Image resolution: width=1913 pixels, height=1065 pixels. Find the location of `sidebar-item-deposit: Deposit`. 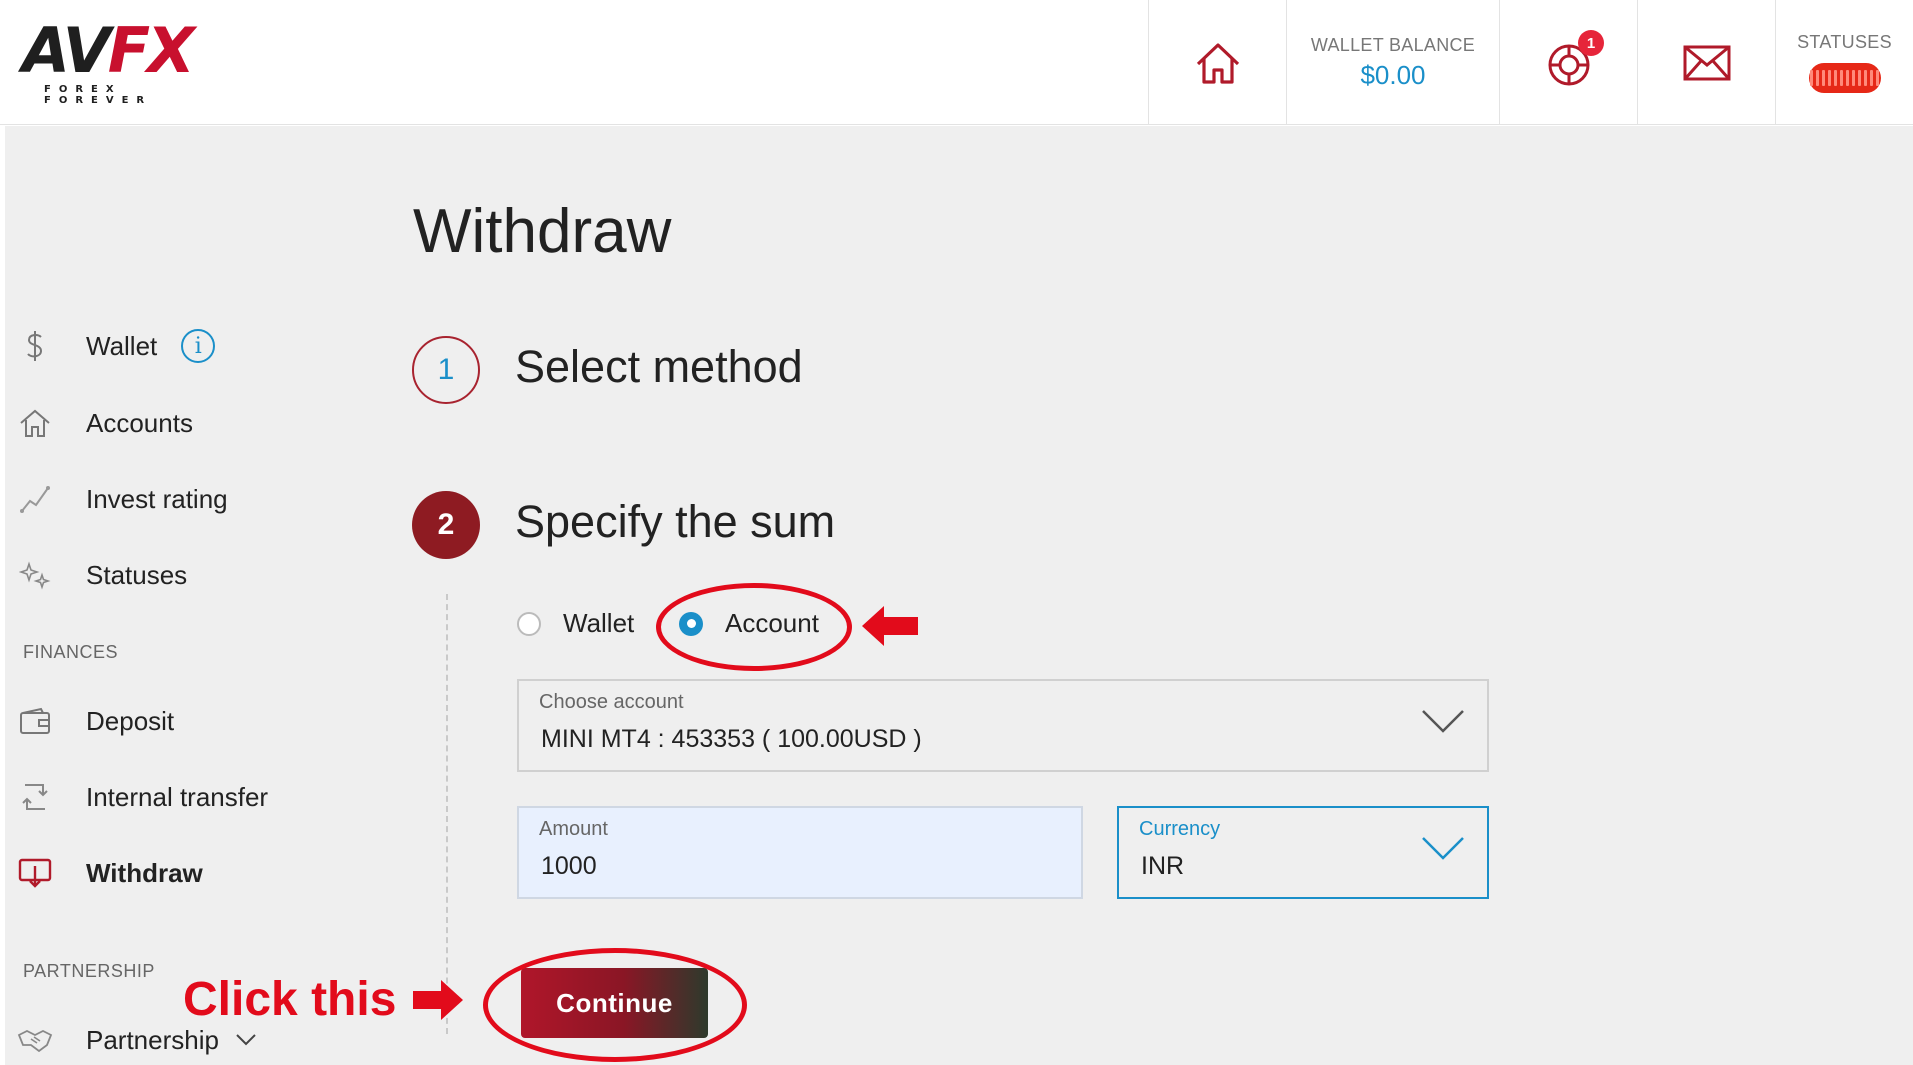

sidebar-item-deposit: Deposit is located at coordinates (95, 721).